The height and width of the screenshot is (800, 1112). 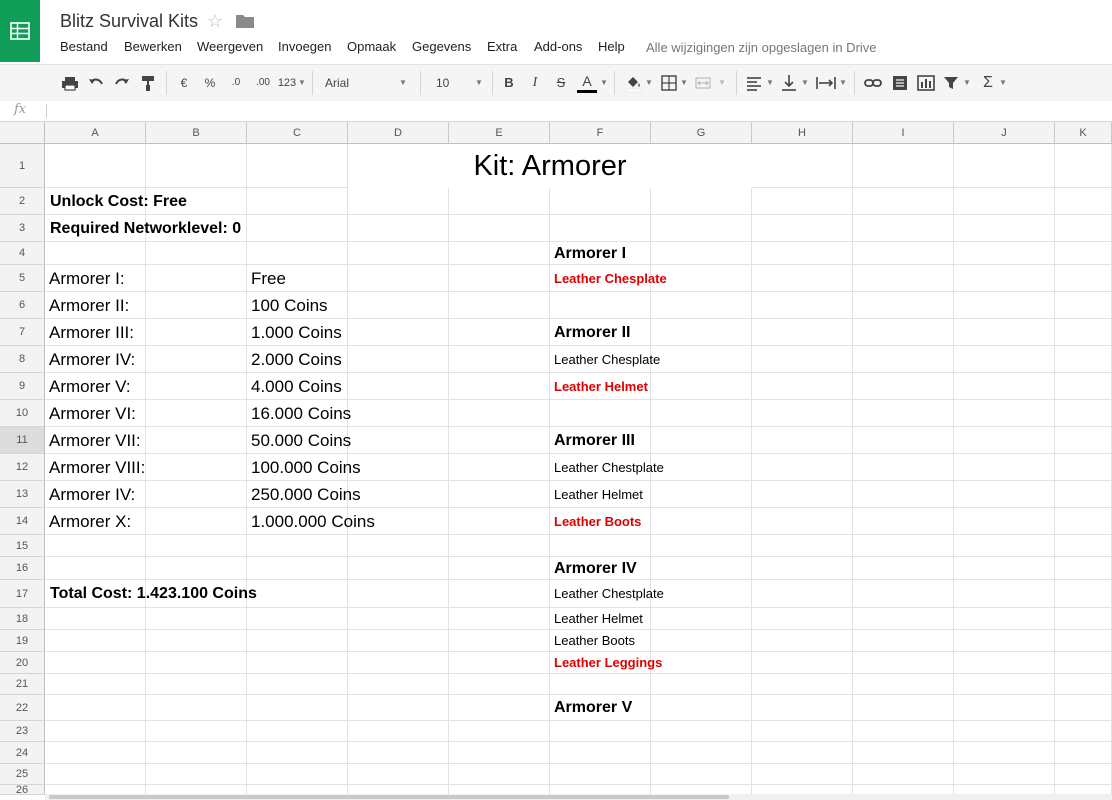 What do you see at coordinates (215, 21) in the screenshot?
I see `star-icon: ☆` at bounding box center [215, 21].